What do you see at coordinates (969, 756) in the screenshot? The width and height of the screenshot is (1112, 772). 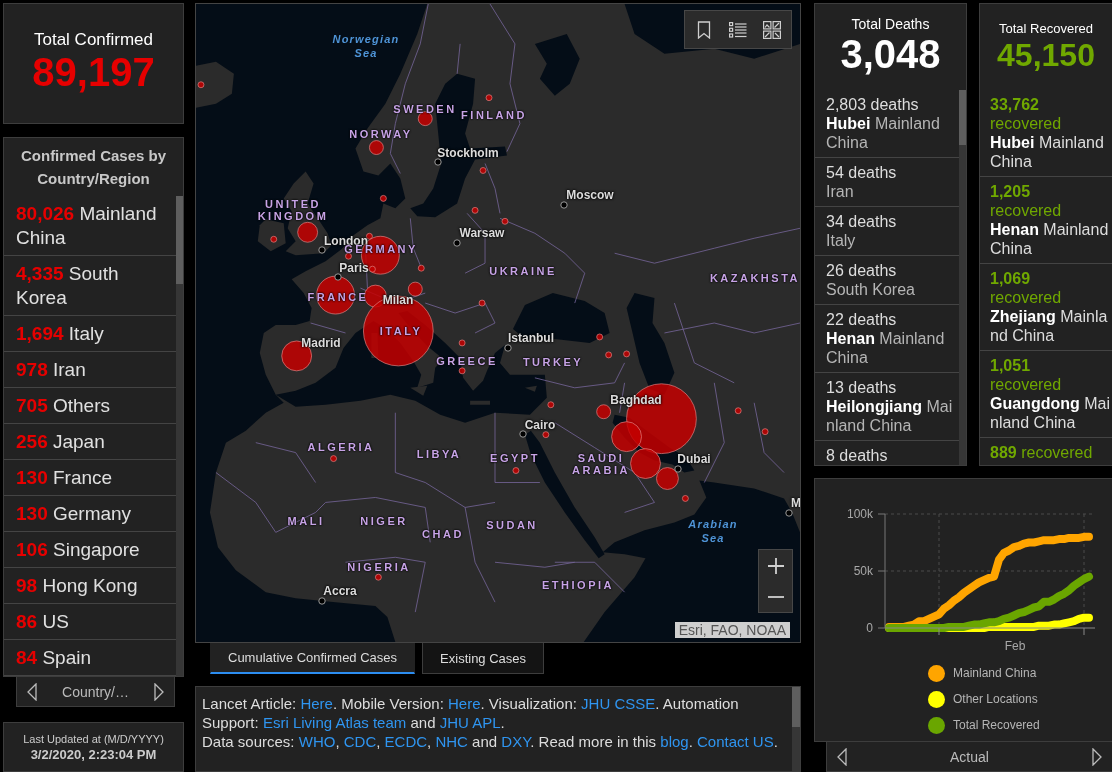 I see `pager-label: Actual` at bounding box center [969, 756].